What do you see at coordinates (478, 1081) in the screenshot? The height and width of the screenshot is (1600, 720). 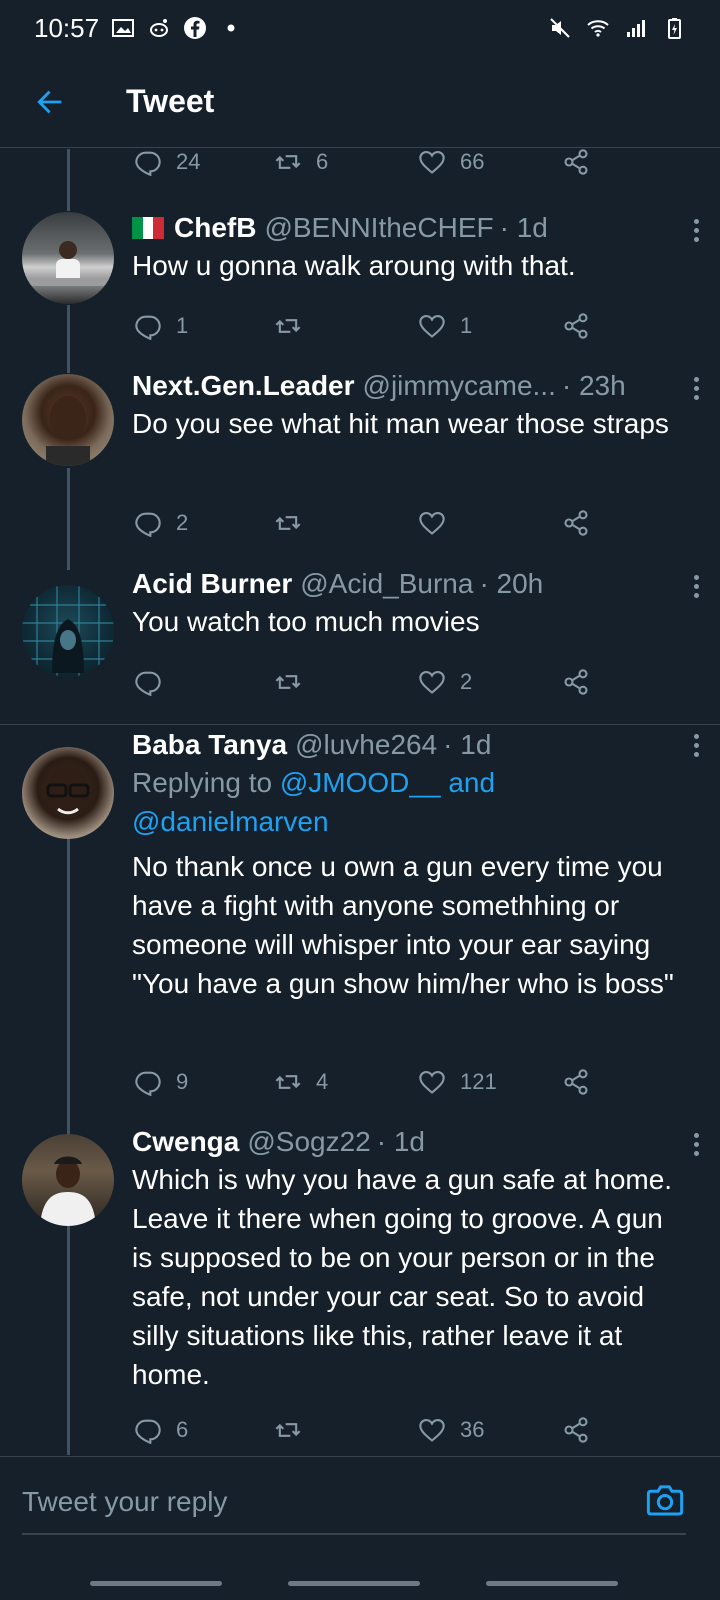 I see `like-count: 121` at bounding box center [478, 1081].